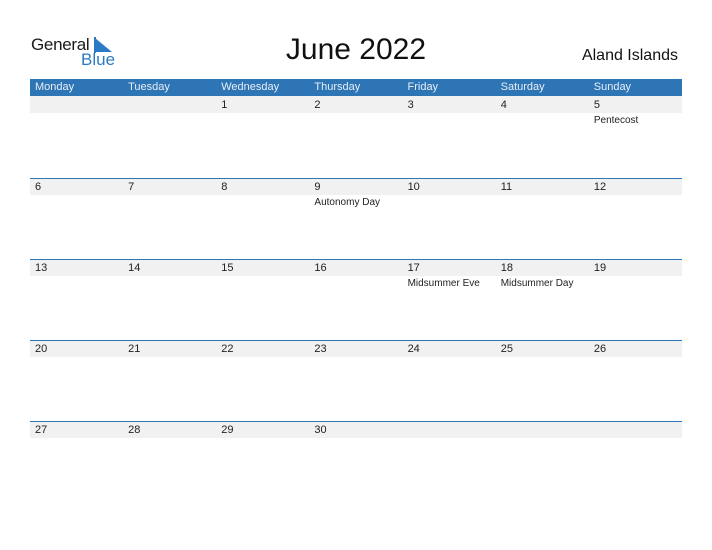  What do you see at coordinates (542, 218) in the screenshot?
I see `day-cell: 11` at bounding box center [542, 218].